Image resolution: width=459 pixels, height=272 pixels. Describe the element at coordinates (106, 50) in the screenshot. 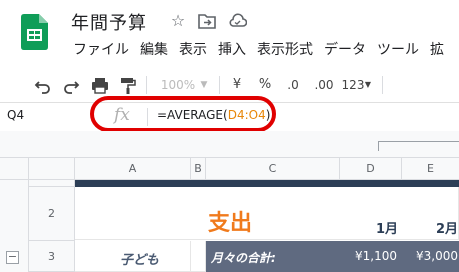

I see `menu-file: ファイル` at that location.